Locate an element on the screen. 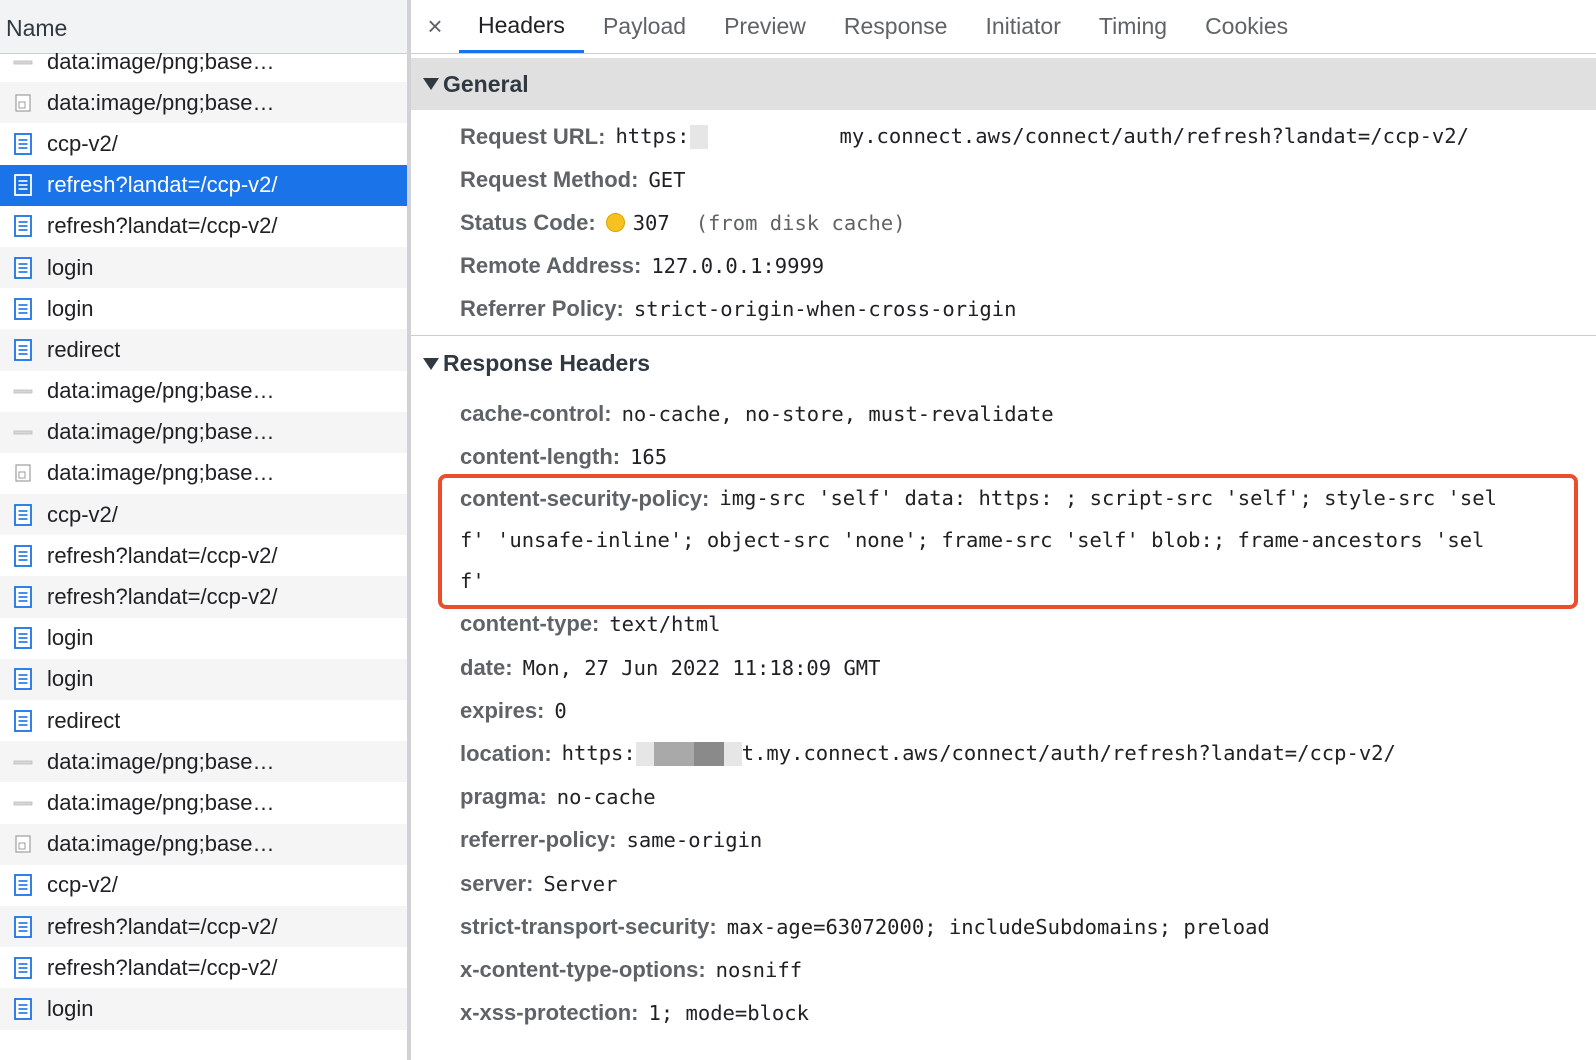  date-key: date: is located at coordinates (486, 667).